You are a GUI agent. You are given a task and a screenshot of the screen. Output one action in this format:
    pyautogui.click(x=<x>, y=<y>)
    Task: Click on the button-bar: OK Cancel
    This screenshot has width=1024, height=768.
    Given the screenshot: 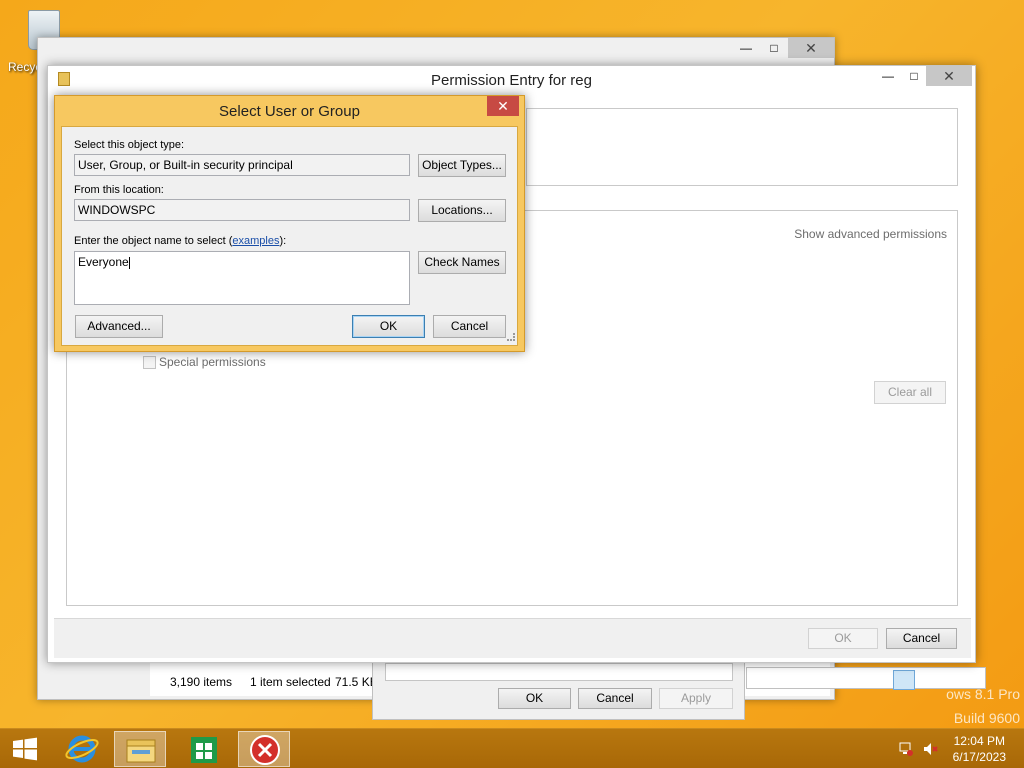 What is the action you would take?
    pyautogui.click(x=512, y=638)
    